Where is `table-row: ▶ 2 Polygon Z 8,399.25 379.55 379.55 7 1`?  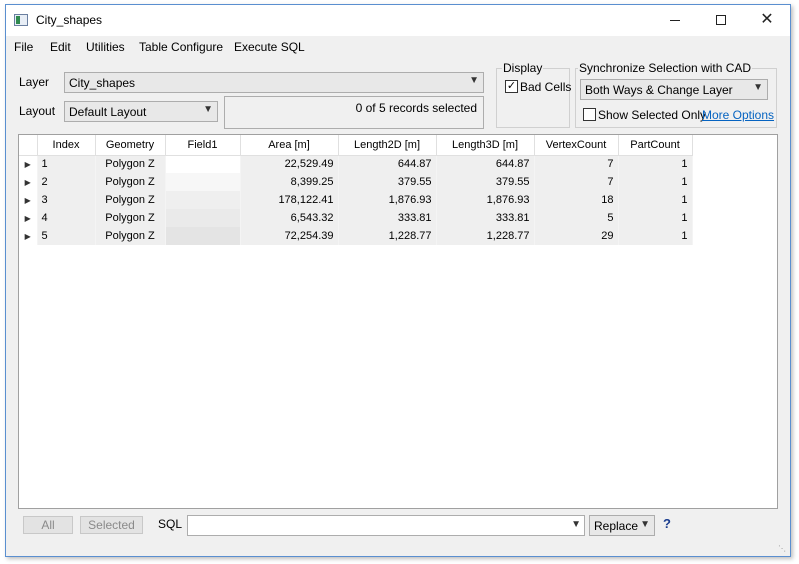 table-row: ▶ 2 Polygon Z 8,399.25 379.55 379.55 7 1 is located at coordinates (356, 182).